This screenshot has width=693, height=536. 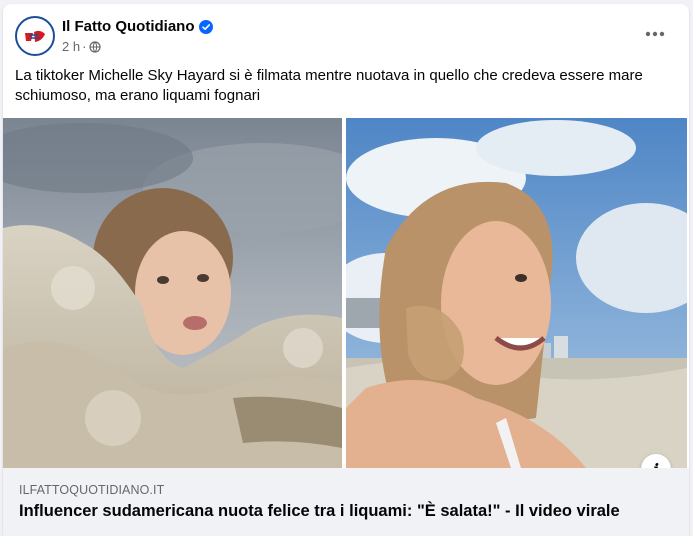 I want to click on globe-icon, so click(x=95, y=46).